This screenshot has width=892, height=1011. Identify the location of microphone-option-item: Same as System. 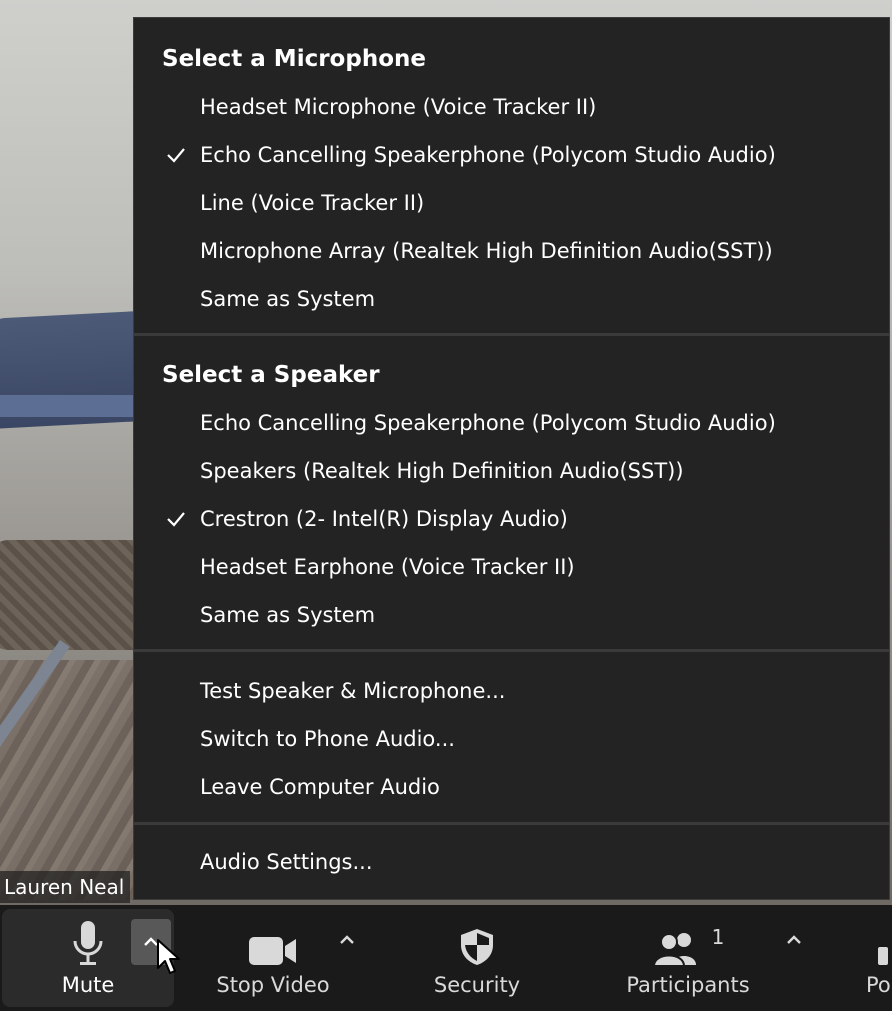
(511, 299).